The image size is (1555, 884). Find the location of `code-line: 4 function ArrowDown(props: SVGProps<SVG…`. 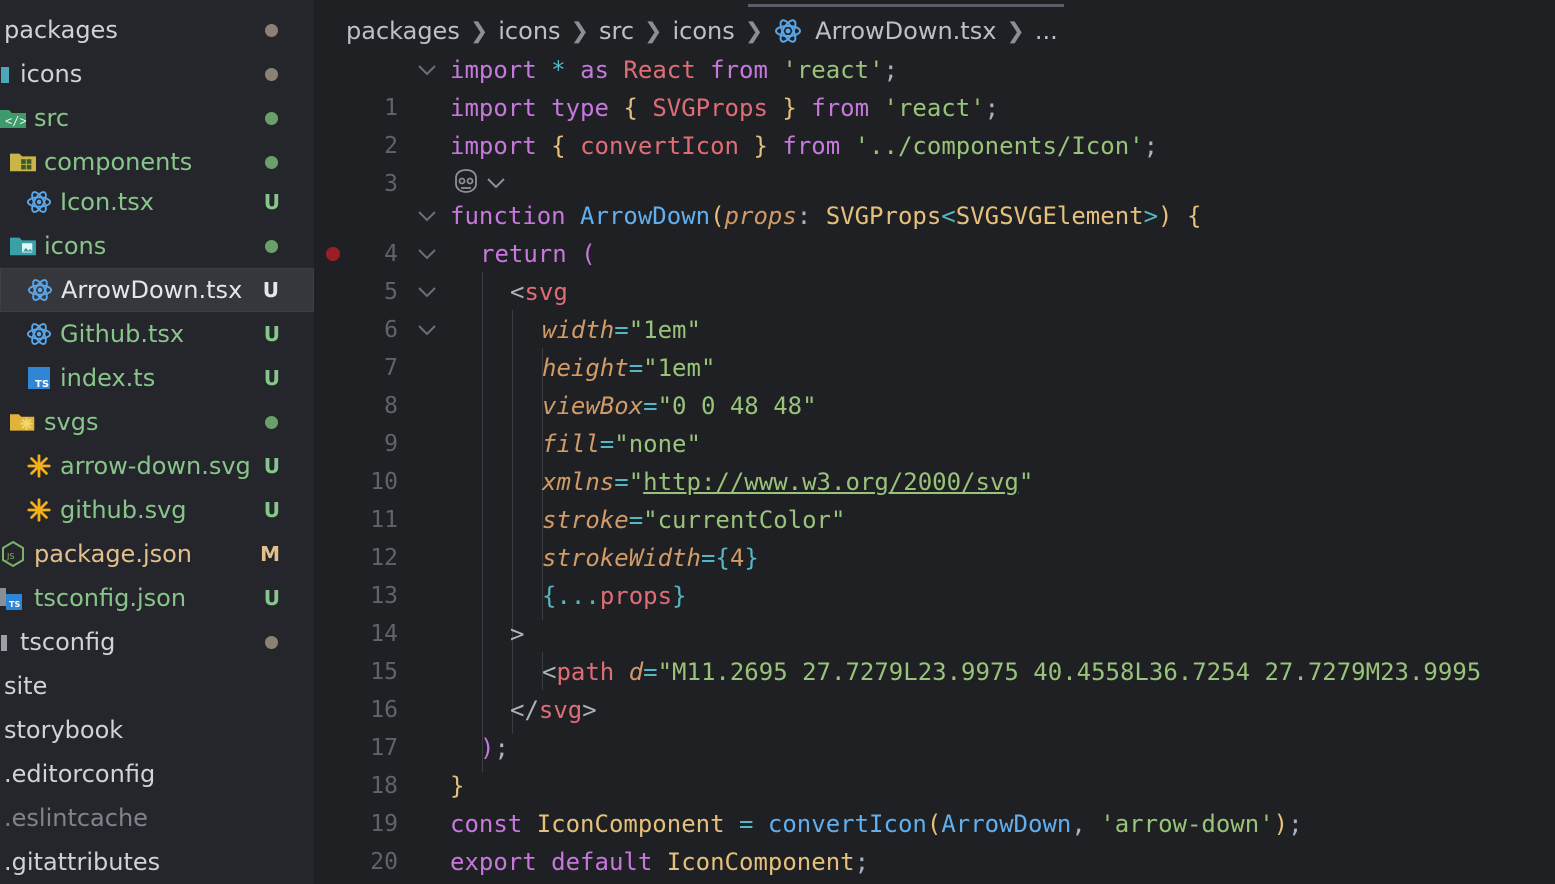

code-line: 4 function ArrowDown(props: SVGProps<SVG… is located at coordinates (934, 232).